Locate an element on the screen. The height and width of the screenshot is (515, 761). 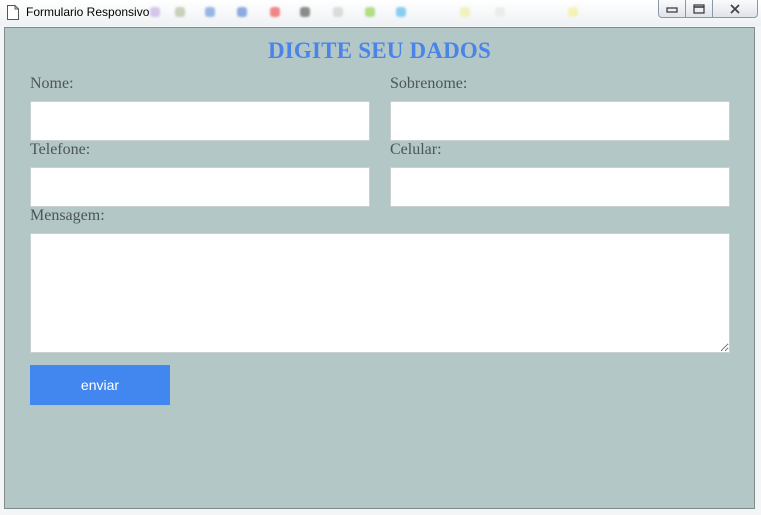
close-icon is located at coordinates (735, 8).